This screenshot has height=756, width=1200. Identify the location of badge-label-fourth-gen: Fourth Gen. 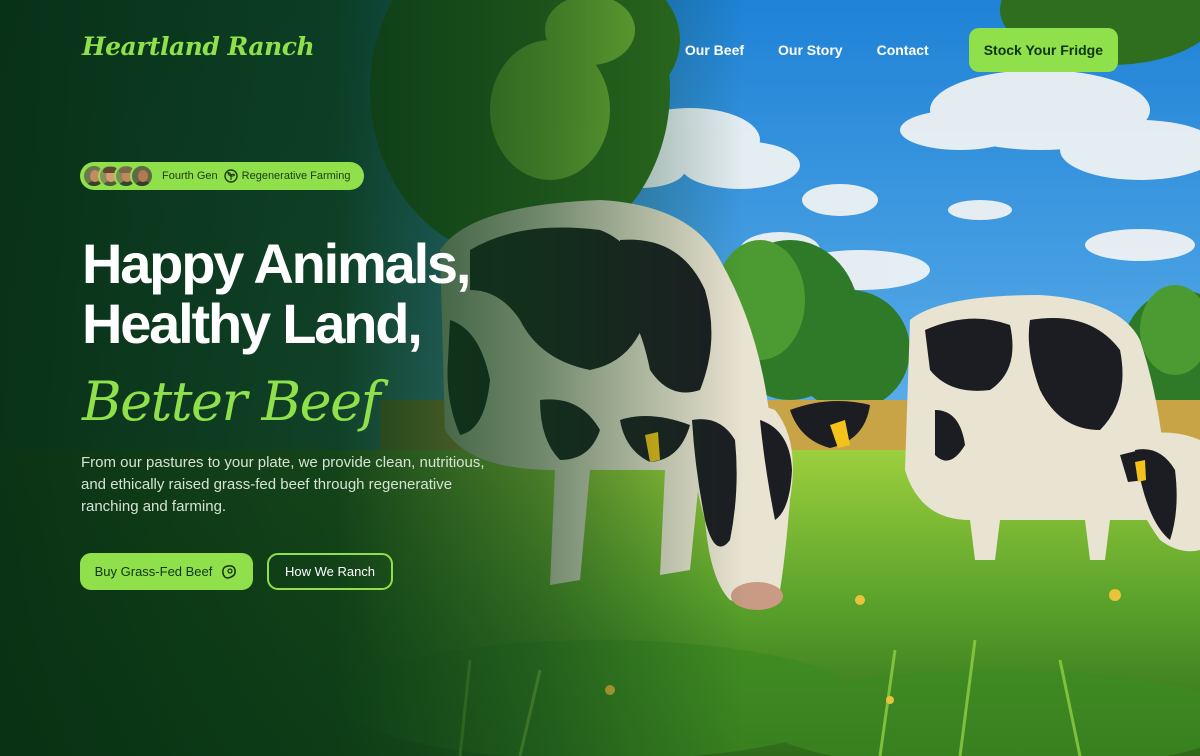
(190, 176).